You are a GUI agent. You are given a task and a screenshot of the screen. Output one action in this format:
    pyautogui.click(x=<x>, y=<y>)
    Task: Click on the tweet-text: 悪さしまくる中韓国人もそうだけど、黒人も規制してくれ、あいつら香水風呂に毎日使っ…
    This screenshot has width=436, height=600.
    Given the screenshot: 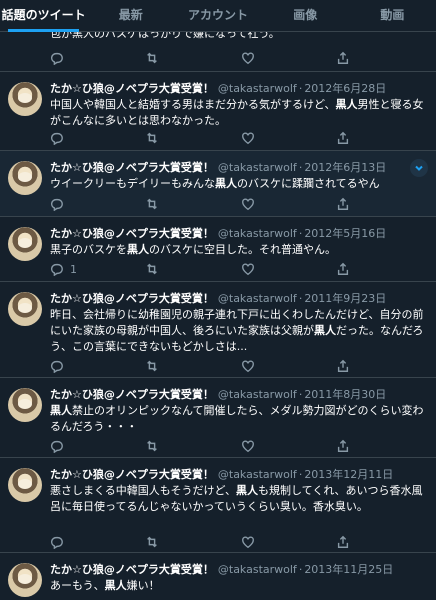 What is the action you would take?
    pyautogui.click(x=236, y=498)
    